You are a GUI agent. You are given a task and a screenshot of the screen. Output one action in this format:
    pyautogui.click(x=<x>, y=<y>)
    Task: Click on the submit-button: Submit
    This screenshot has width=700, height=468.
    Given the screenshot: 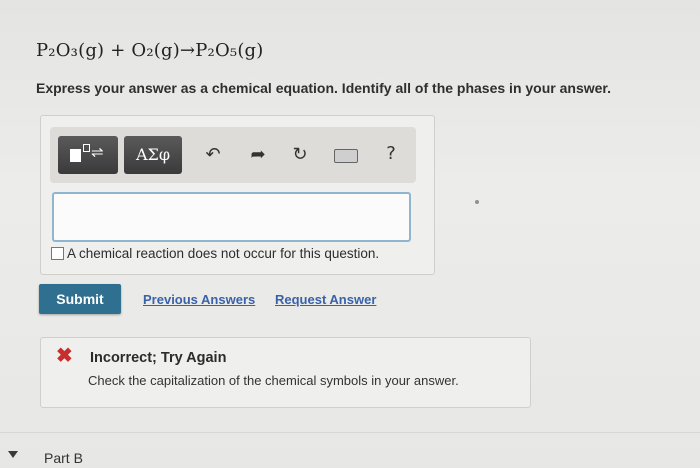 What is the action you would take?
    pyautogui.click(x=80, y=299)
    